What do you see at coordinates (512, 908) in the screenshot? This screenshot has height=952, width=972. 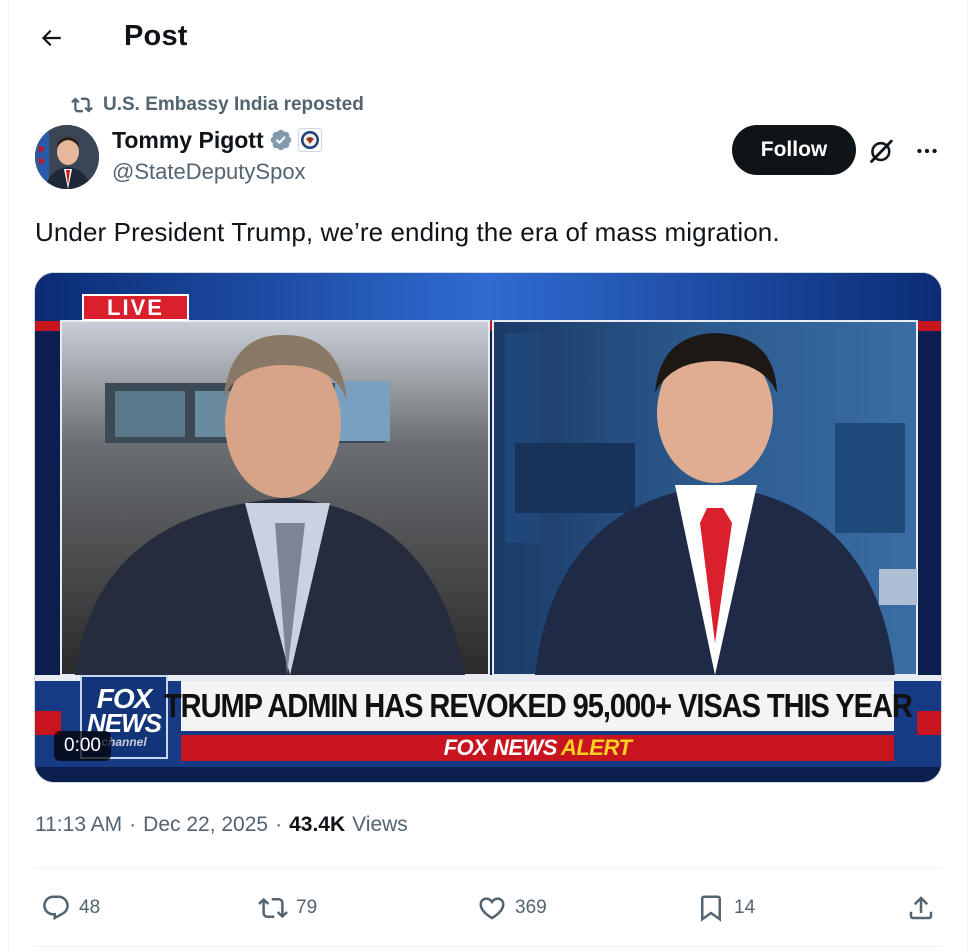 I see `like-button: 369` at bounding box center [512, 908].